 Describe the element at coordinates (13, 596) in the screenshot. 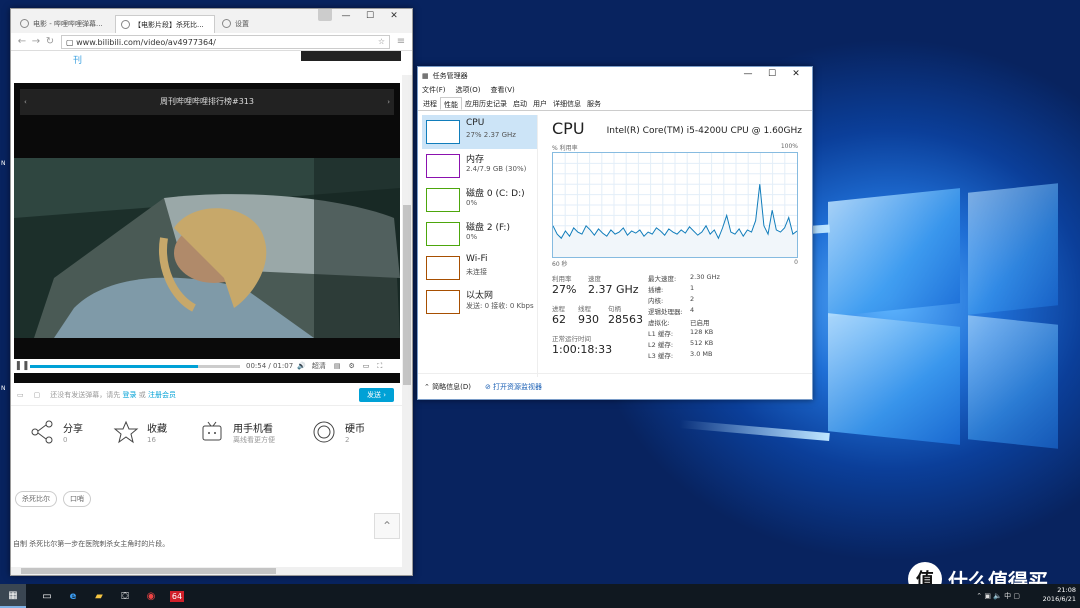

I see `task-manager-taskbar-button: ▦` at that location.